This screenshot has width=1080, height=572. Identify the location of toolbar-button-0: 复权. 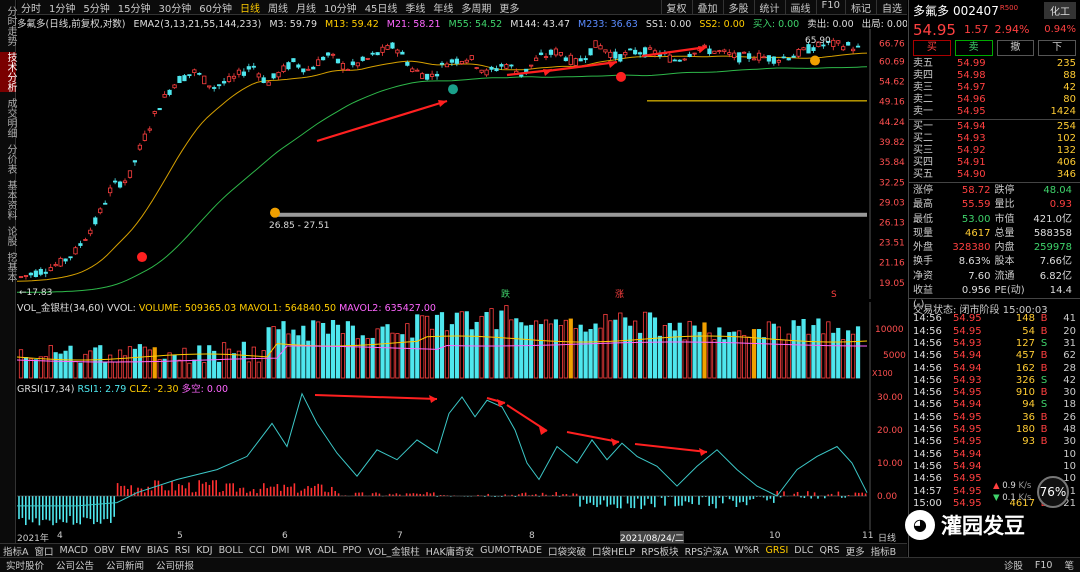
(676, 7).